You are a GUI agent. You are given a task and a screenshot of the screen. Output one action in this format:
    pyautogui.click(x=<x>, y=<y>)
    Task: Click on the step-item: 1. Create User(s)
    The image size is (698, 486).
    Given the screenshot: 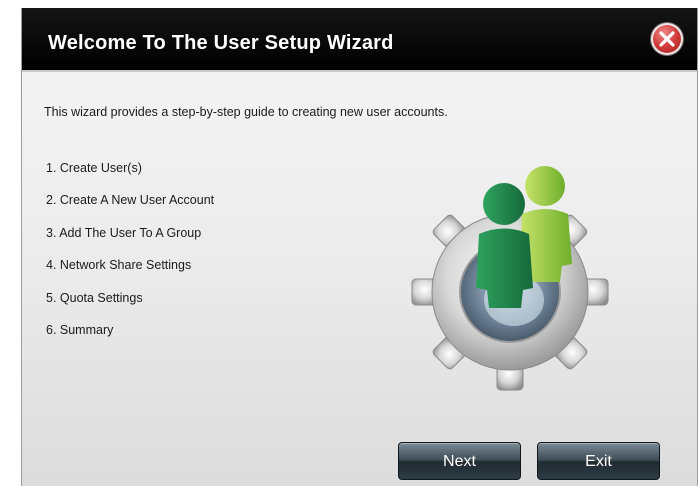 What is the action you would take?
    pyautogui.click(x=94, y=168)
    